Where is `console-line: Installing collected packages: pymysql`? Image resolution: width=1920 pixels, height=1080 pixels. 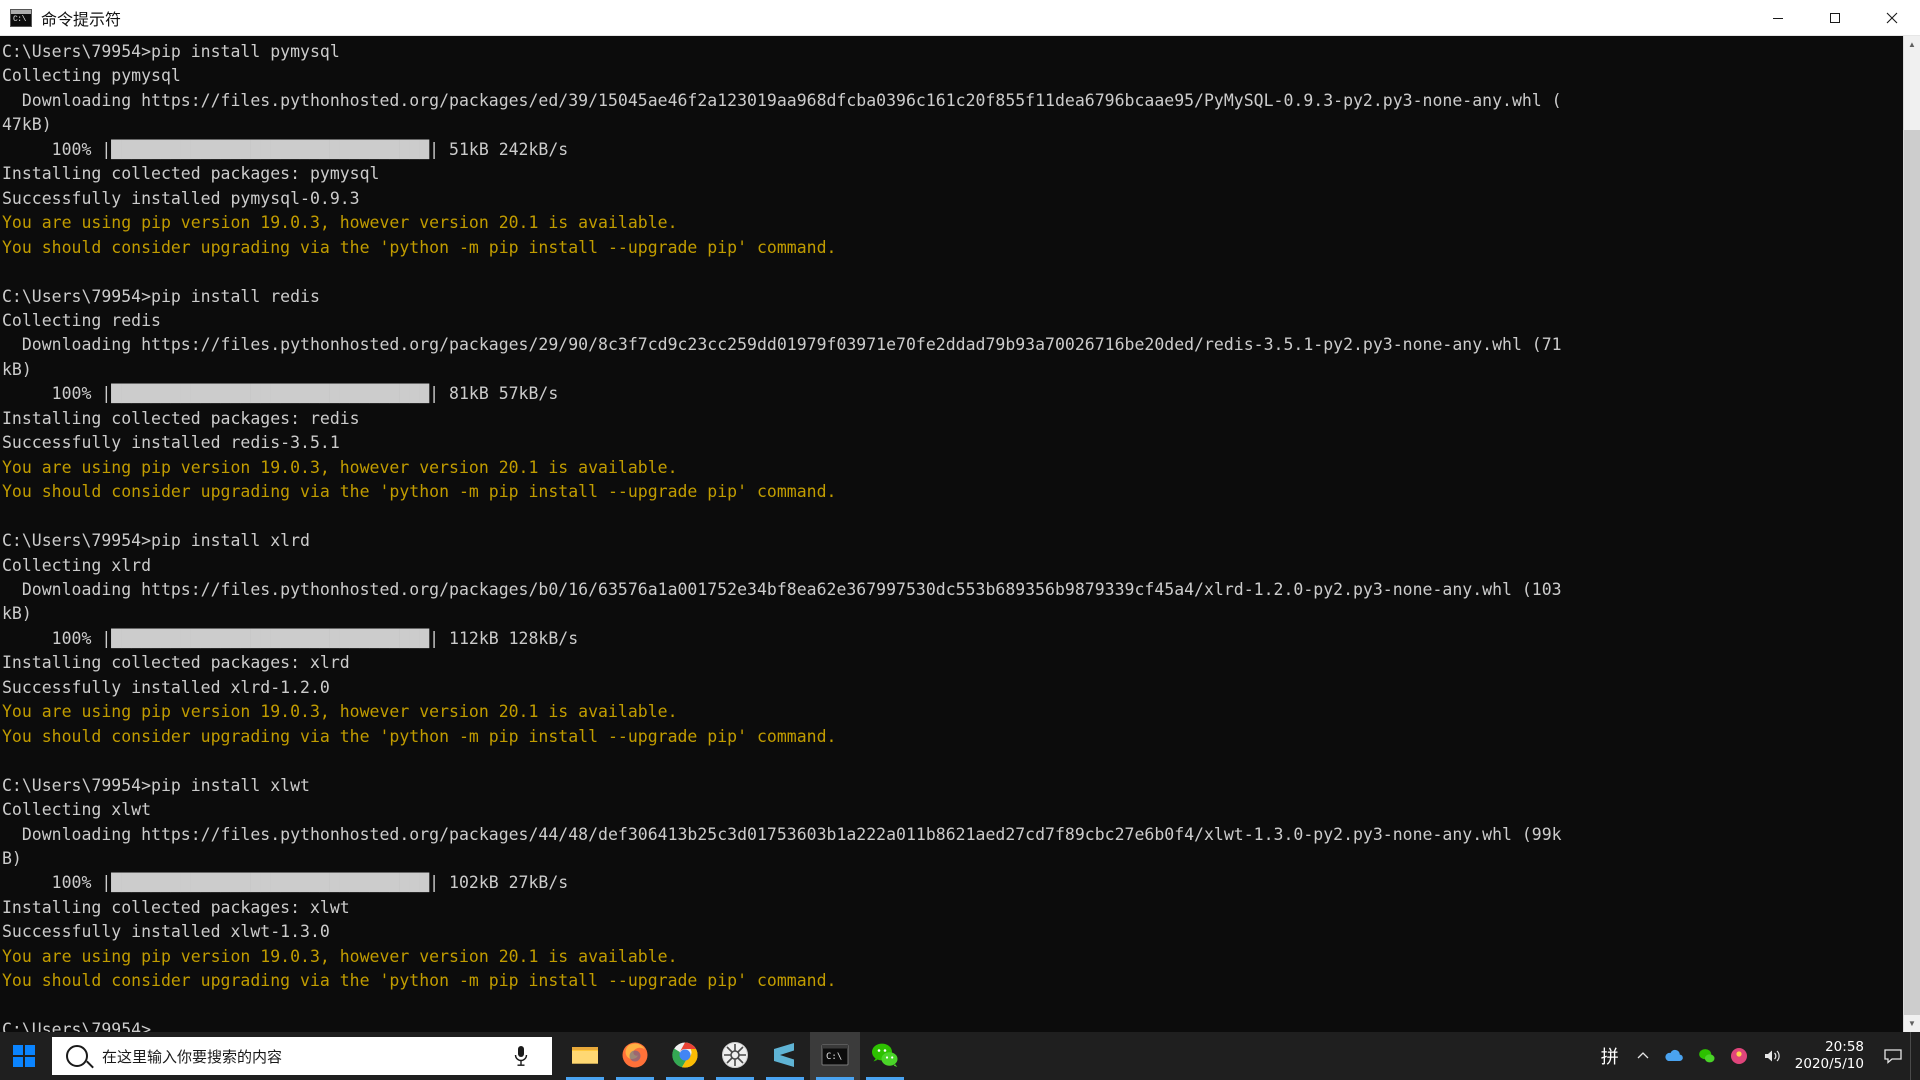
console-line: Installing collected packages: pymysql is located at coordinates (191, 174).